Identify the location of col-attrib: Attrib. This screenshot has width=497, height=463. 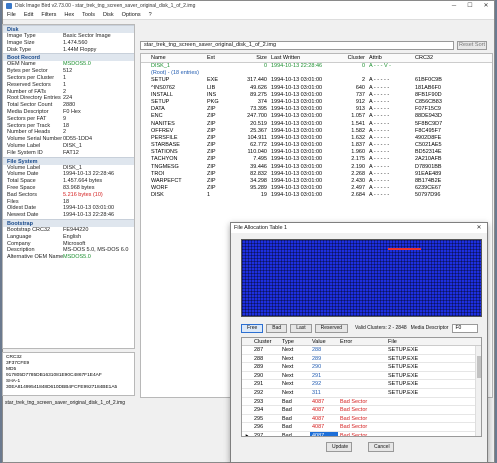
(392, 58).